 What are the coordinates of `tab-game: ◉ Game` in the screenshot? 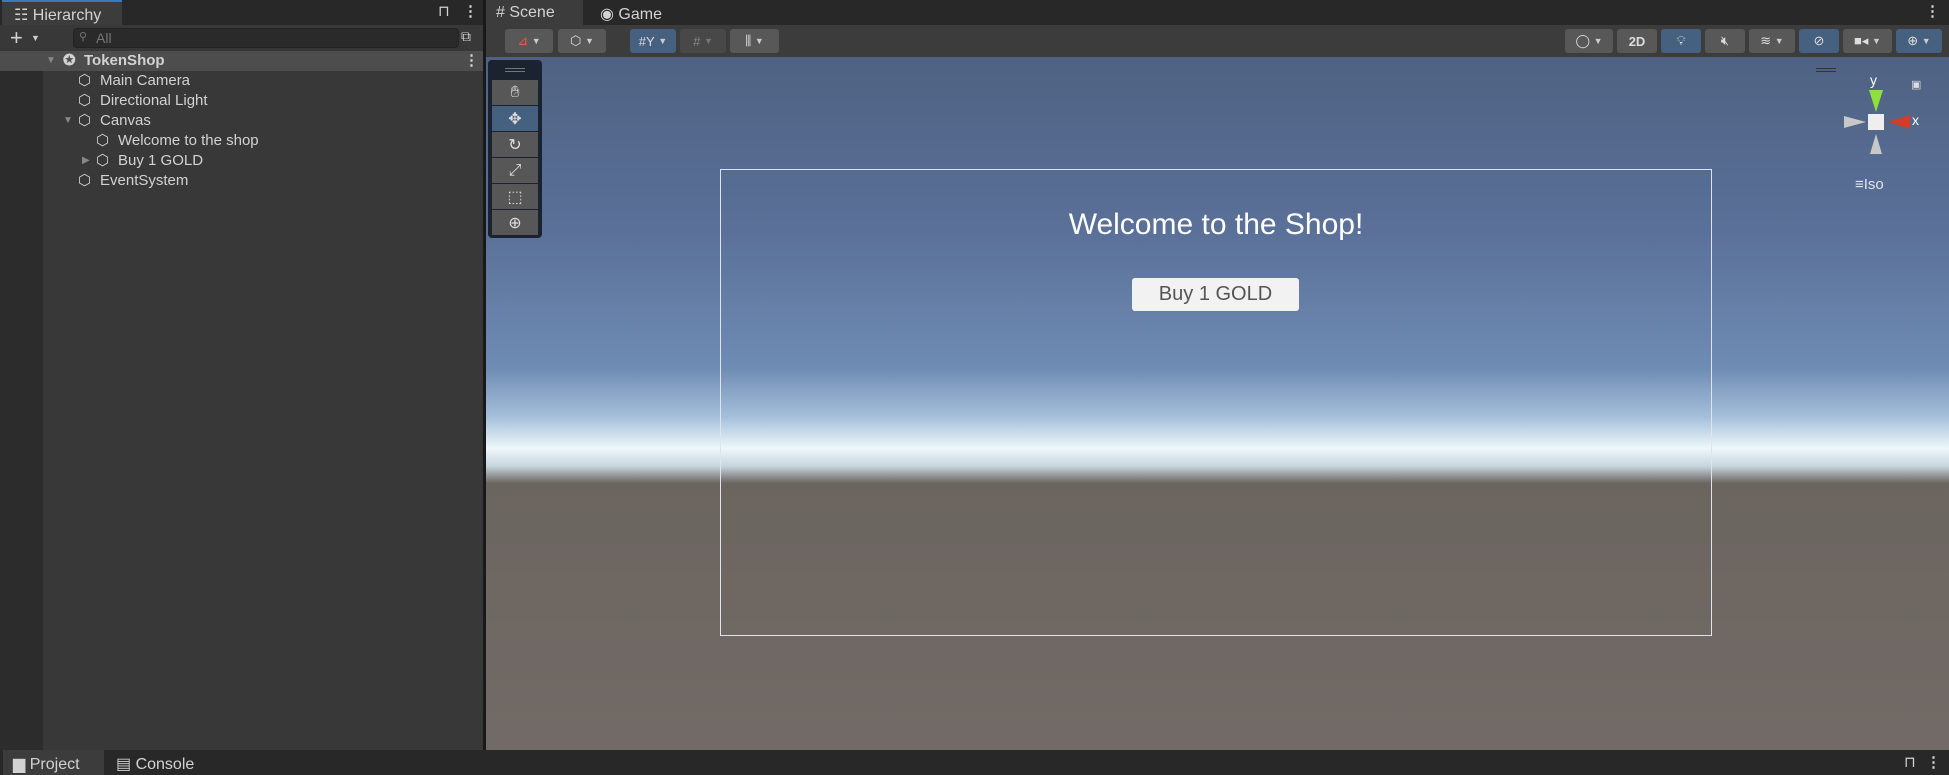 It's located at (626, 12).